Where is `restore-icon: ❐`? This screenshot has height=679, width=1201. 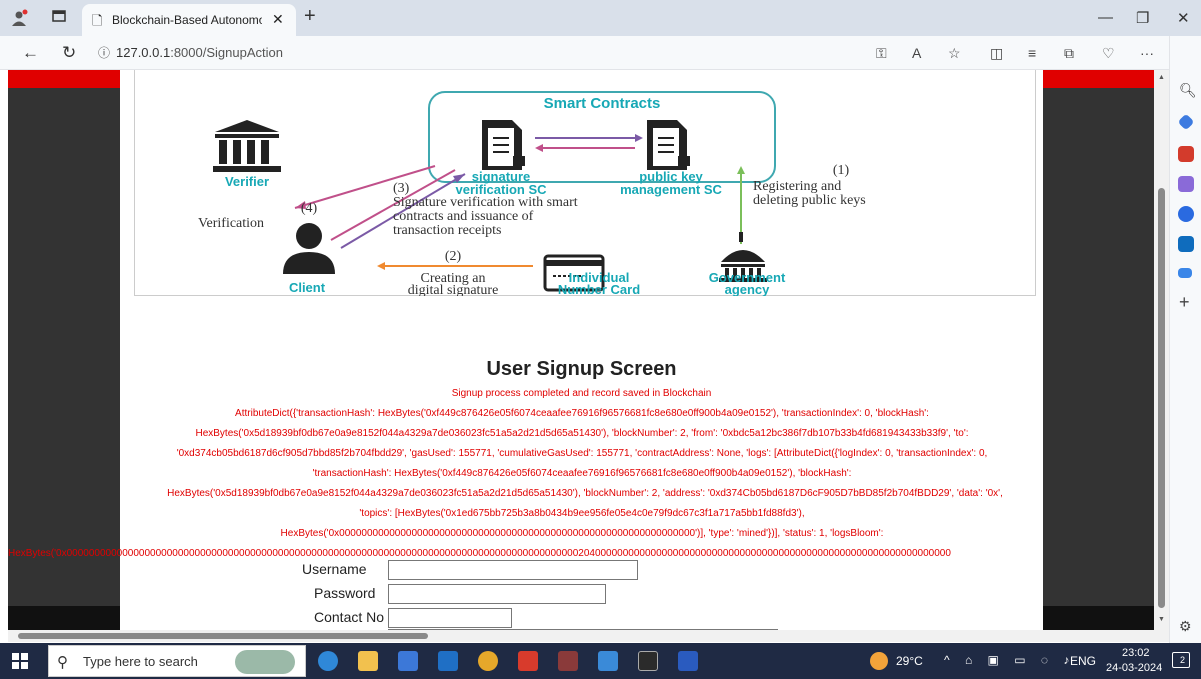
restore-icon: ❐ is located at coordinates (1142, 18).